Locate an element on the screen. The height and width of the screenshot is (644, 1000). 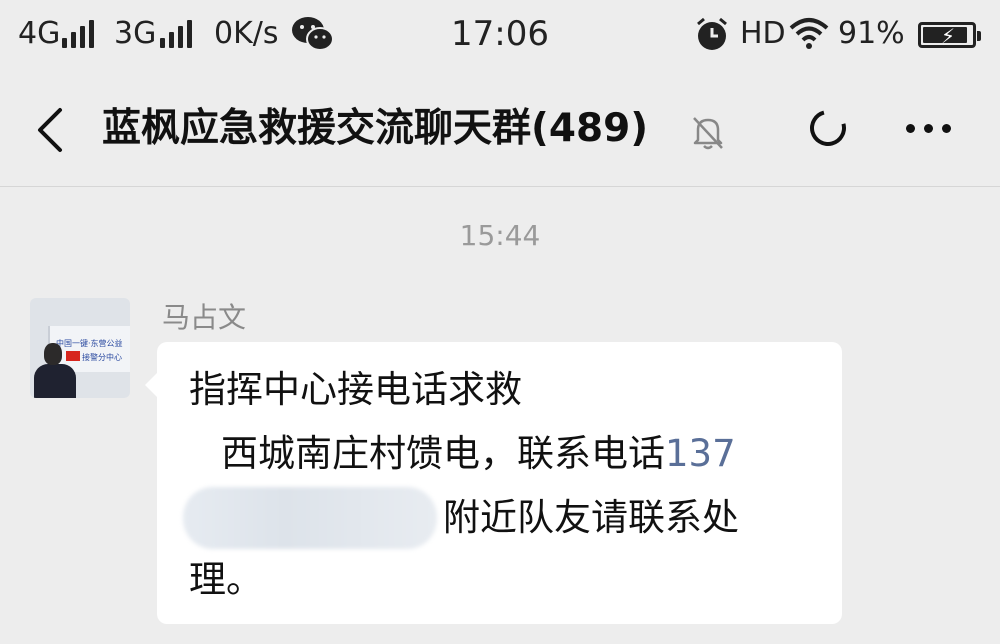
wifi-icon is located at coordinates (809, 33).